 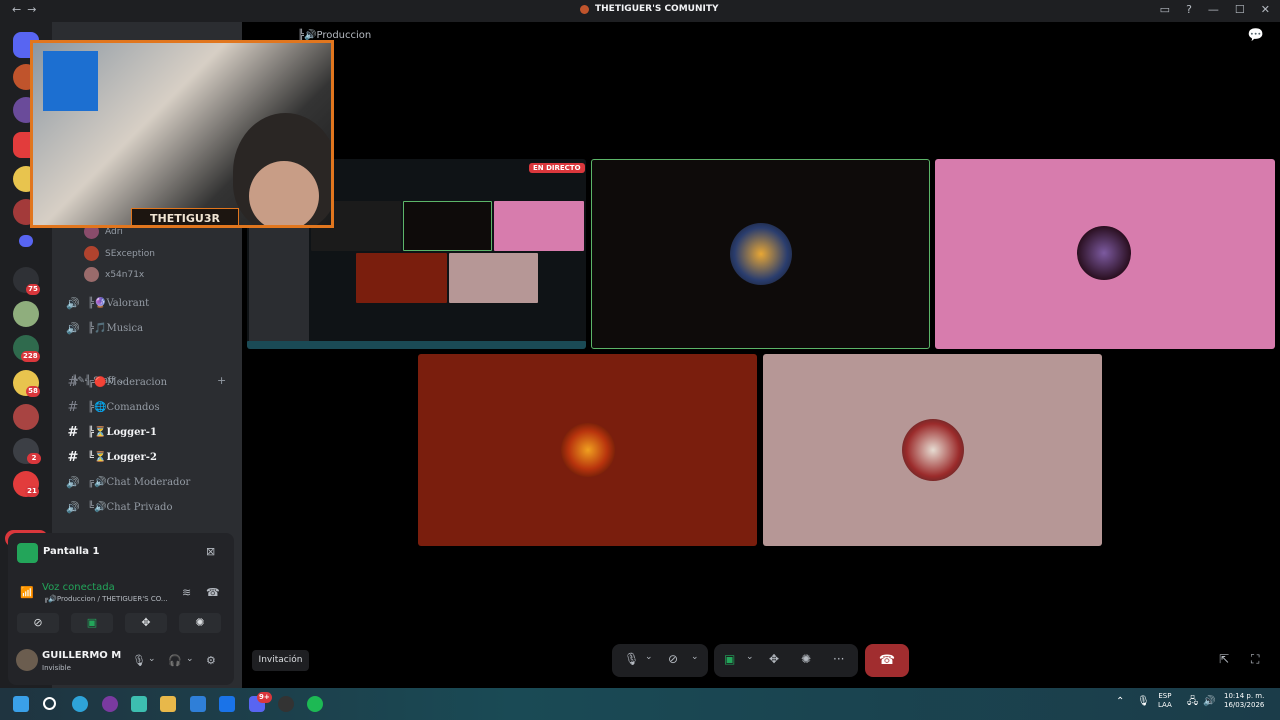 What do you see at coordinates (774, 659) in the screenshot?
I see `activities-icon: ✥` at bounding box center [774, 659].